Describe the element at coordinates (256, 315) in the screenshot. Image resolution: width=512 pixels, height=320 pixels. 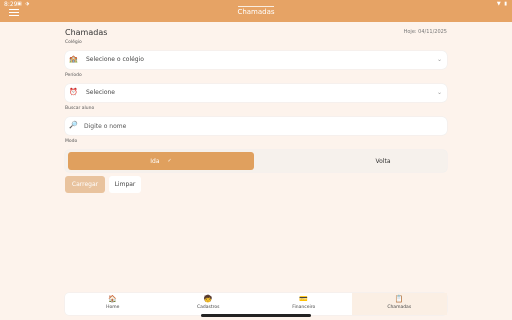
I see `home-indicator` at that location.